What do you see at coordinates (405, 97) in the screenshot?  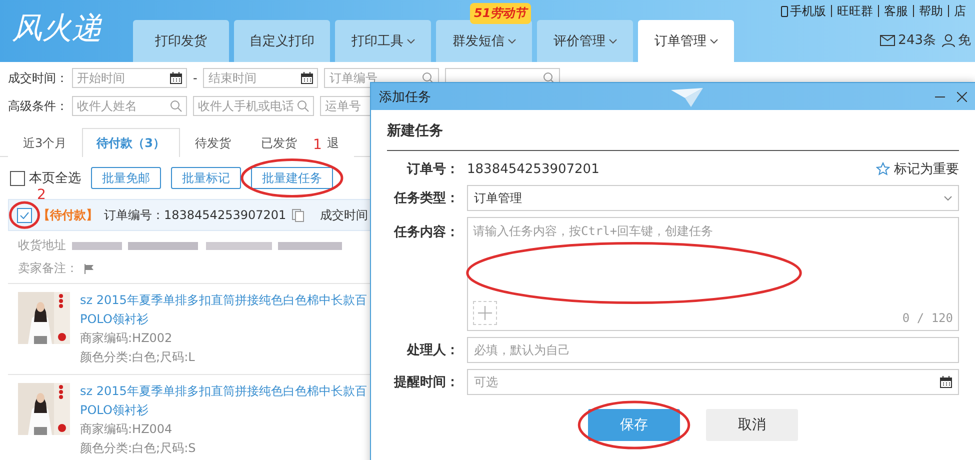 I see `dialog-title: 添加任务` at bounding box center [405, 97].